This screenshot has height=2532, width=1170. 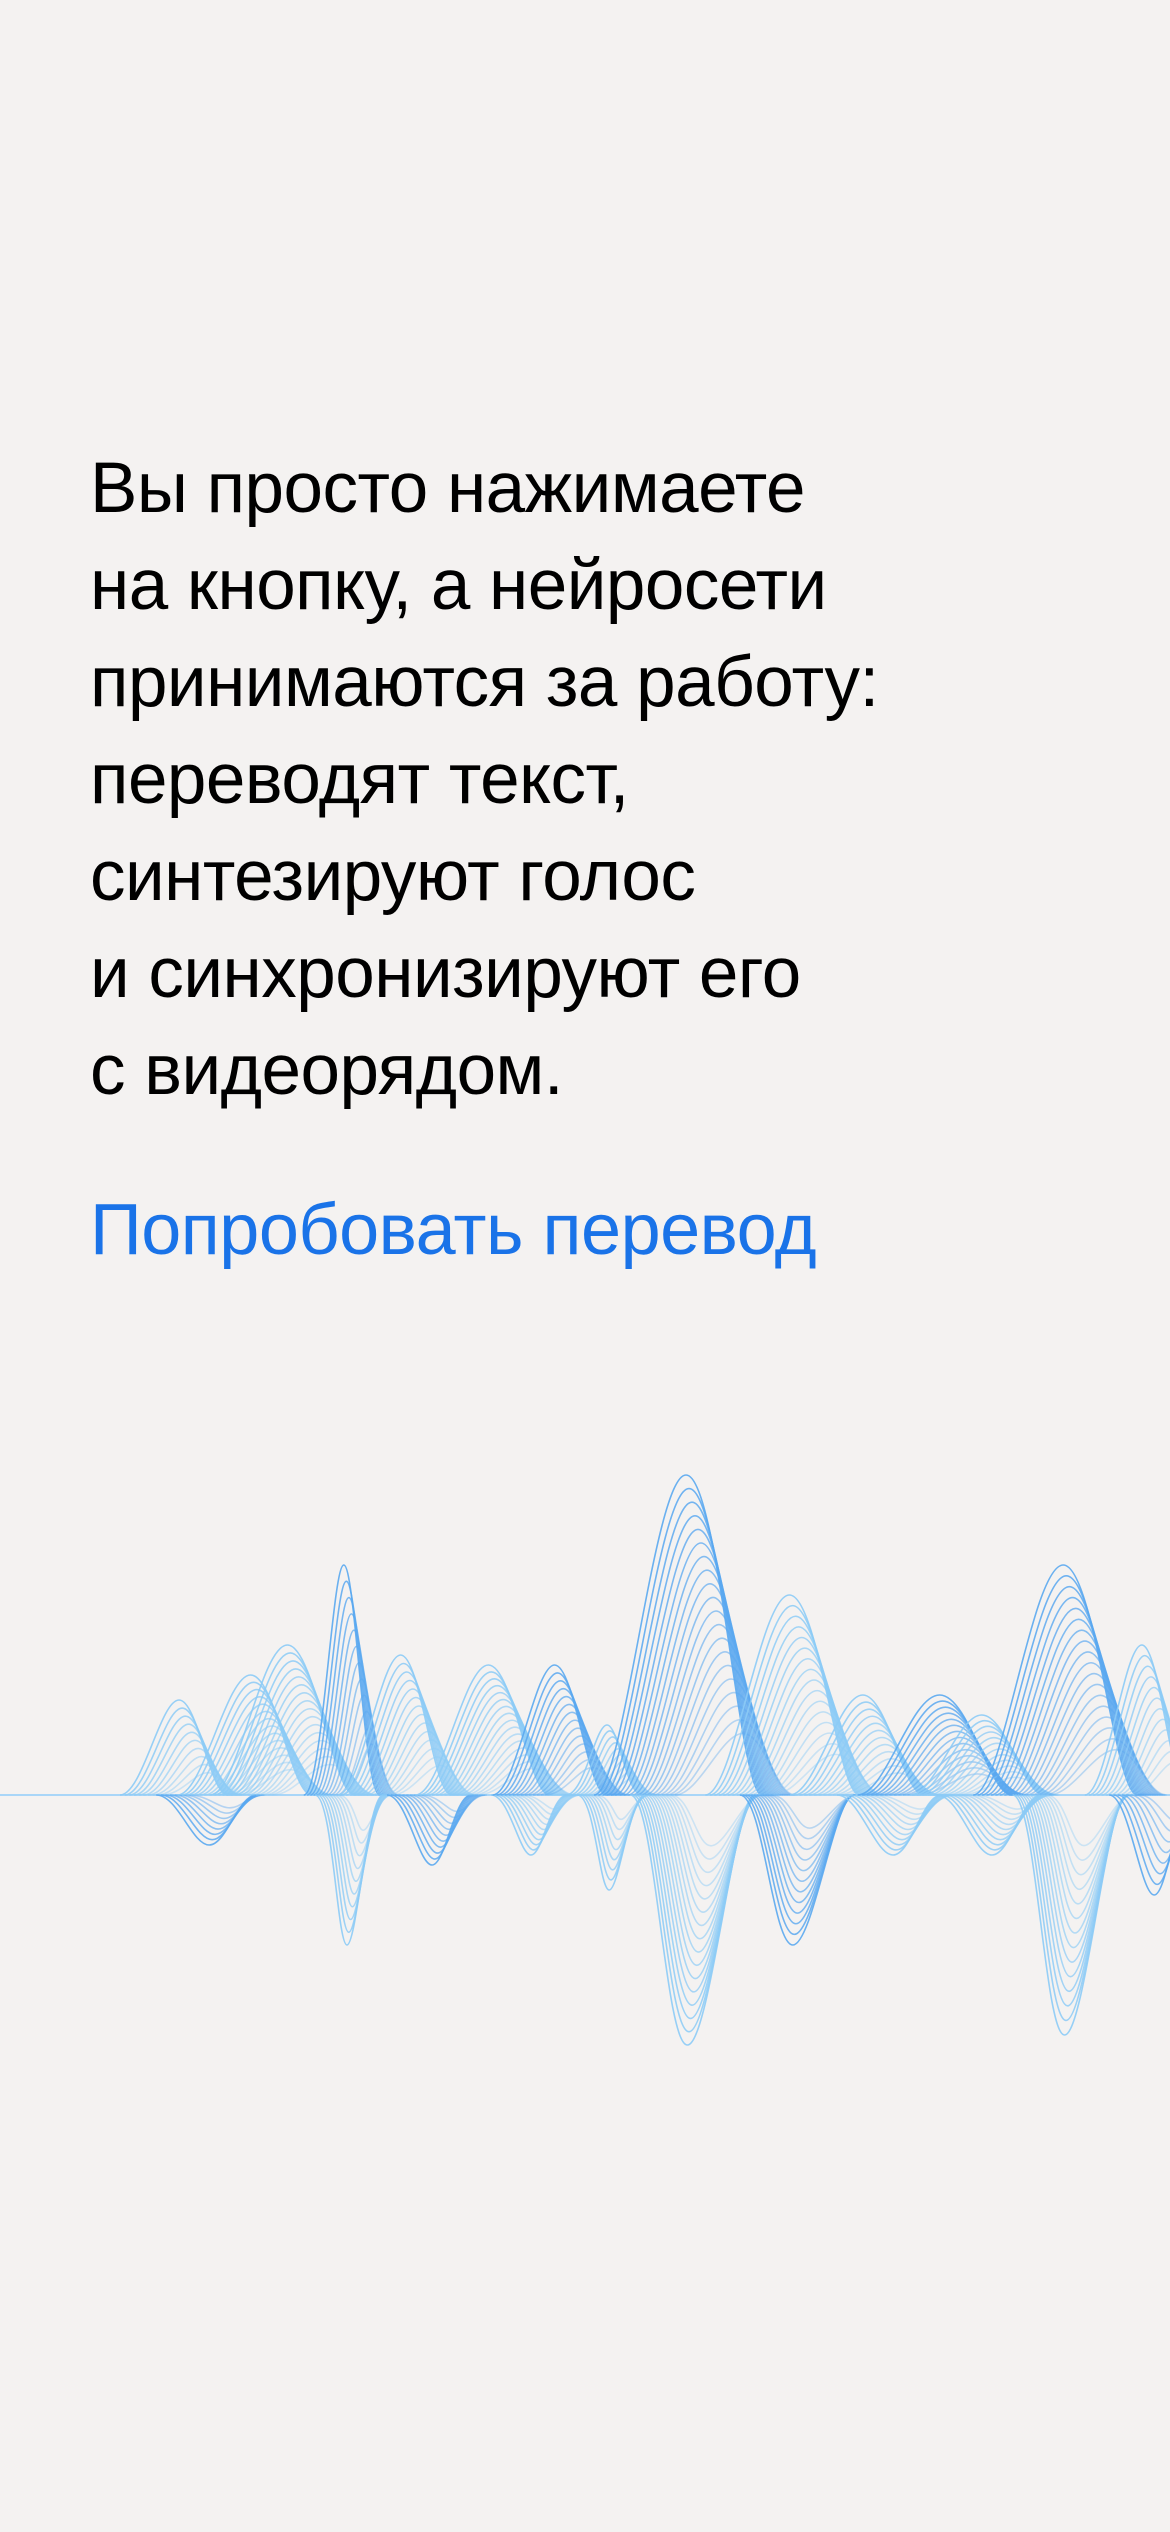 I want to click on intro-line: синтезируют голос, so click(x=393, y=876).